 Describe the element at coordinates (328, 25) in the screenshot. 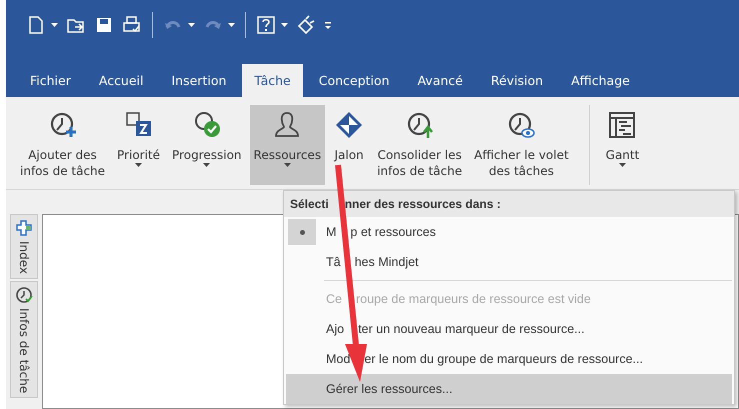

I see `customize-icon` at that location.